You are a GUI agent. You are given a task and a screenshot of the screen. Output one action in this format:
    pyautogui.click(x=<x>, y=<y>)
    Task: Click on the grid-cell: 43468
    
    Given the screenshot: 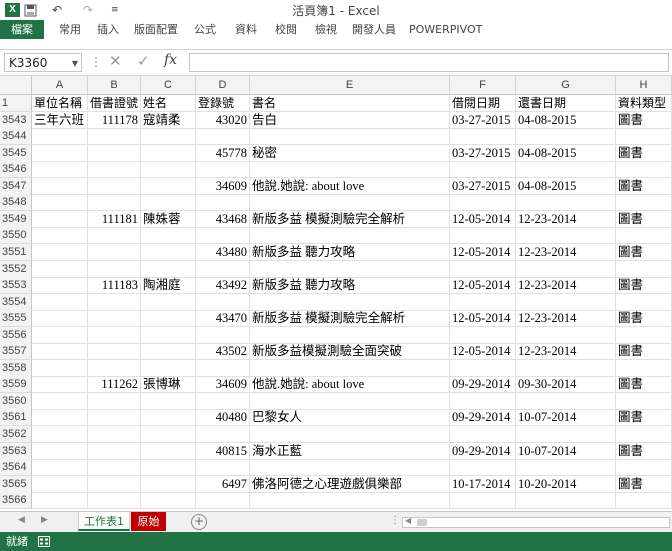 What is the action you would take?
    pyautogui.click(x=223, y=219)
    